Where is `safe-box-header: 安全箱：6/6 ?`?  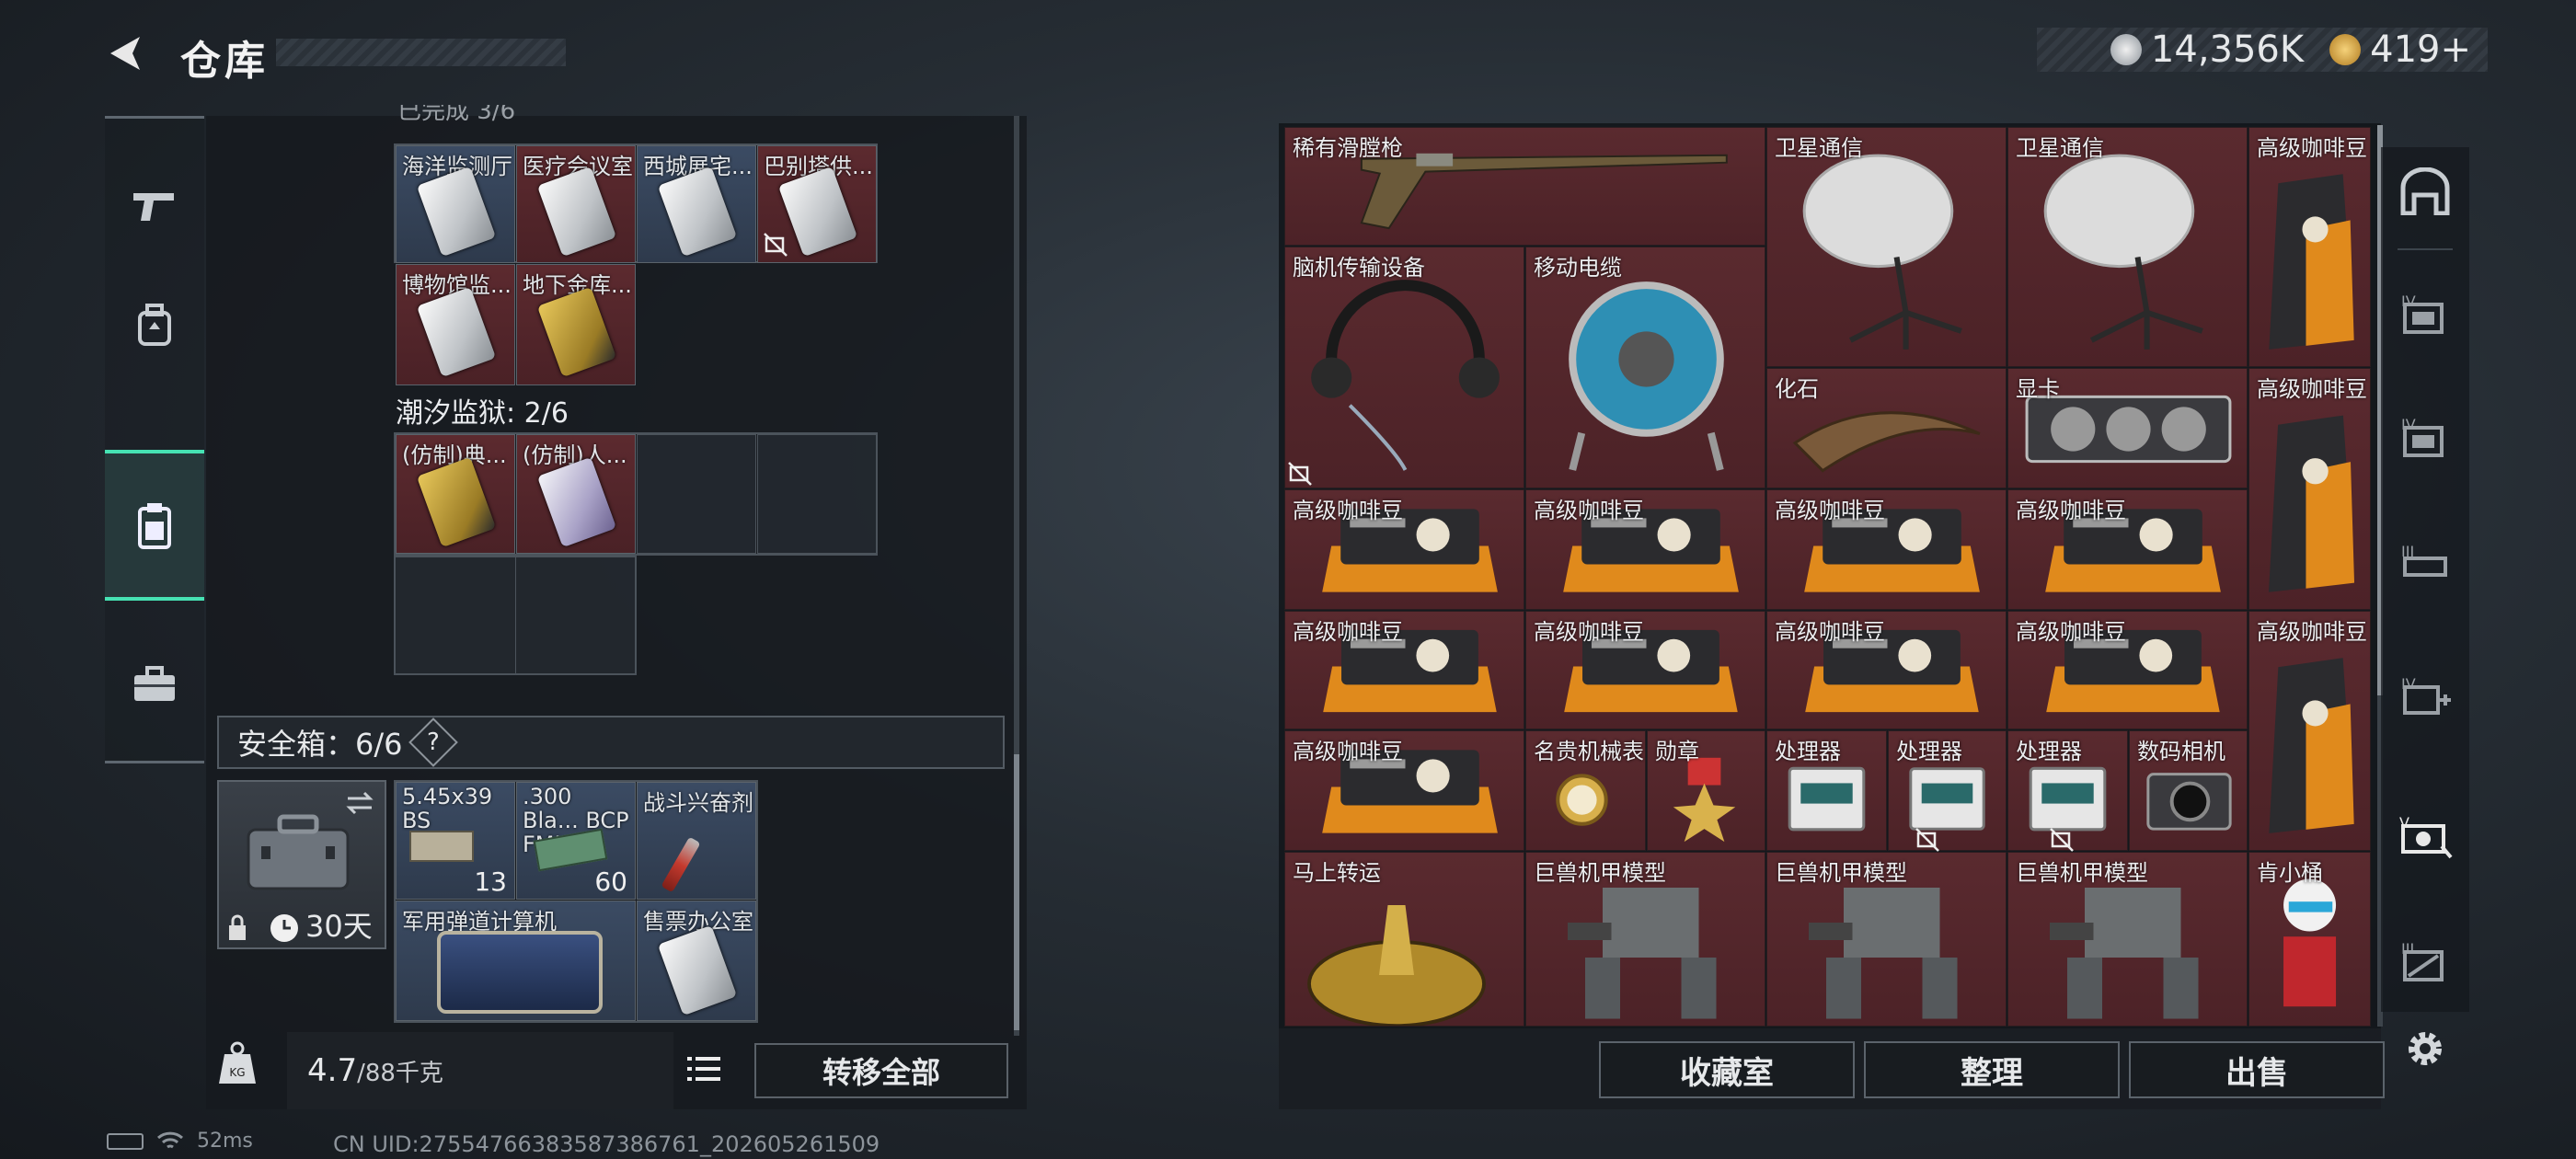
safe-box-header: 安全箱：6/6 ? is located at coordinates (611, 742).